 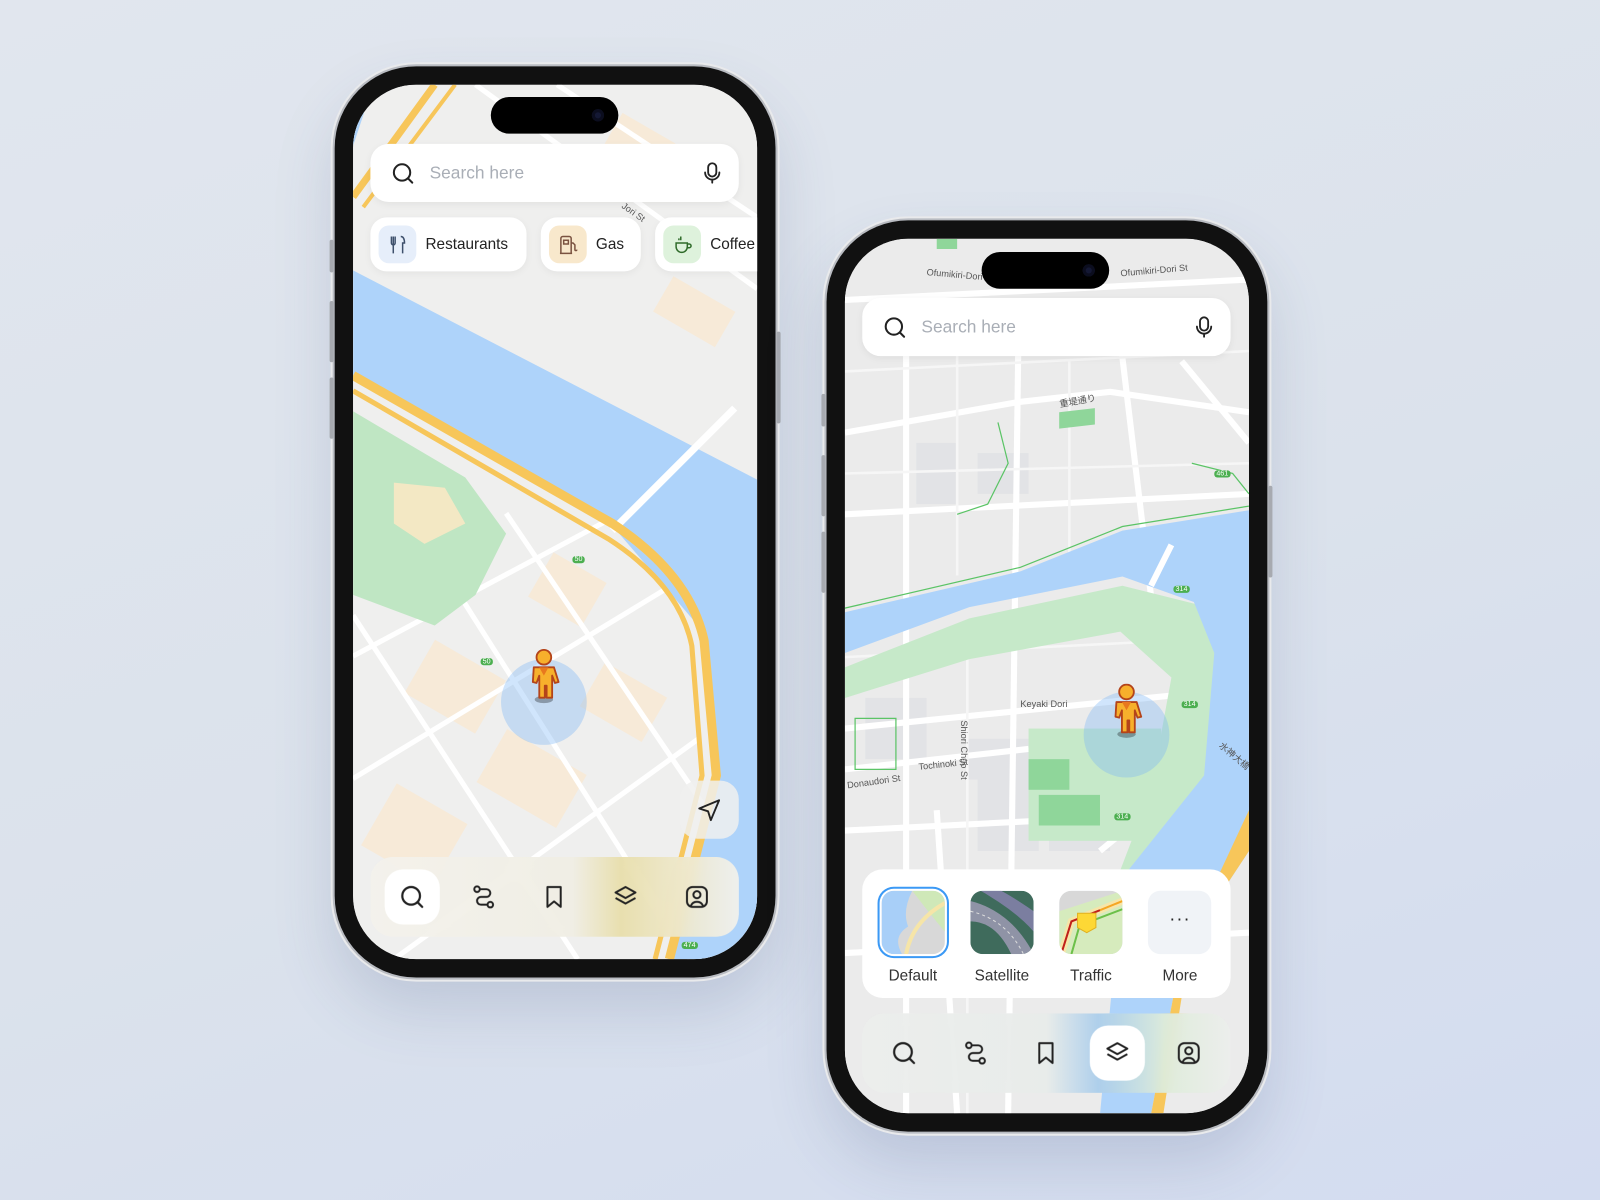 I want to click on layer-default: Default, so click(x=913, y=933).